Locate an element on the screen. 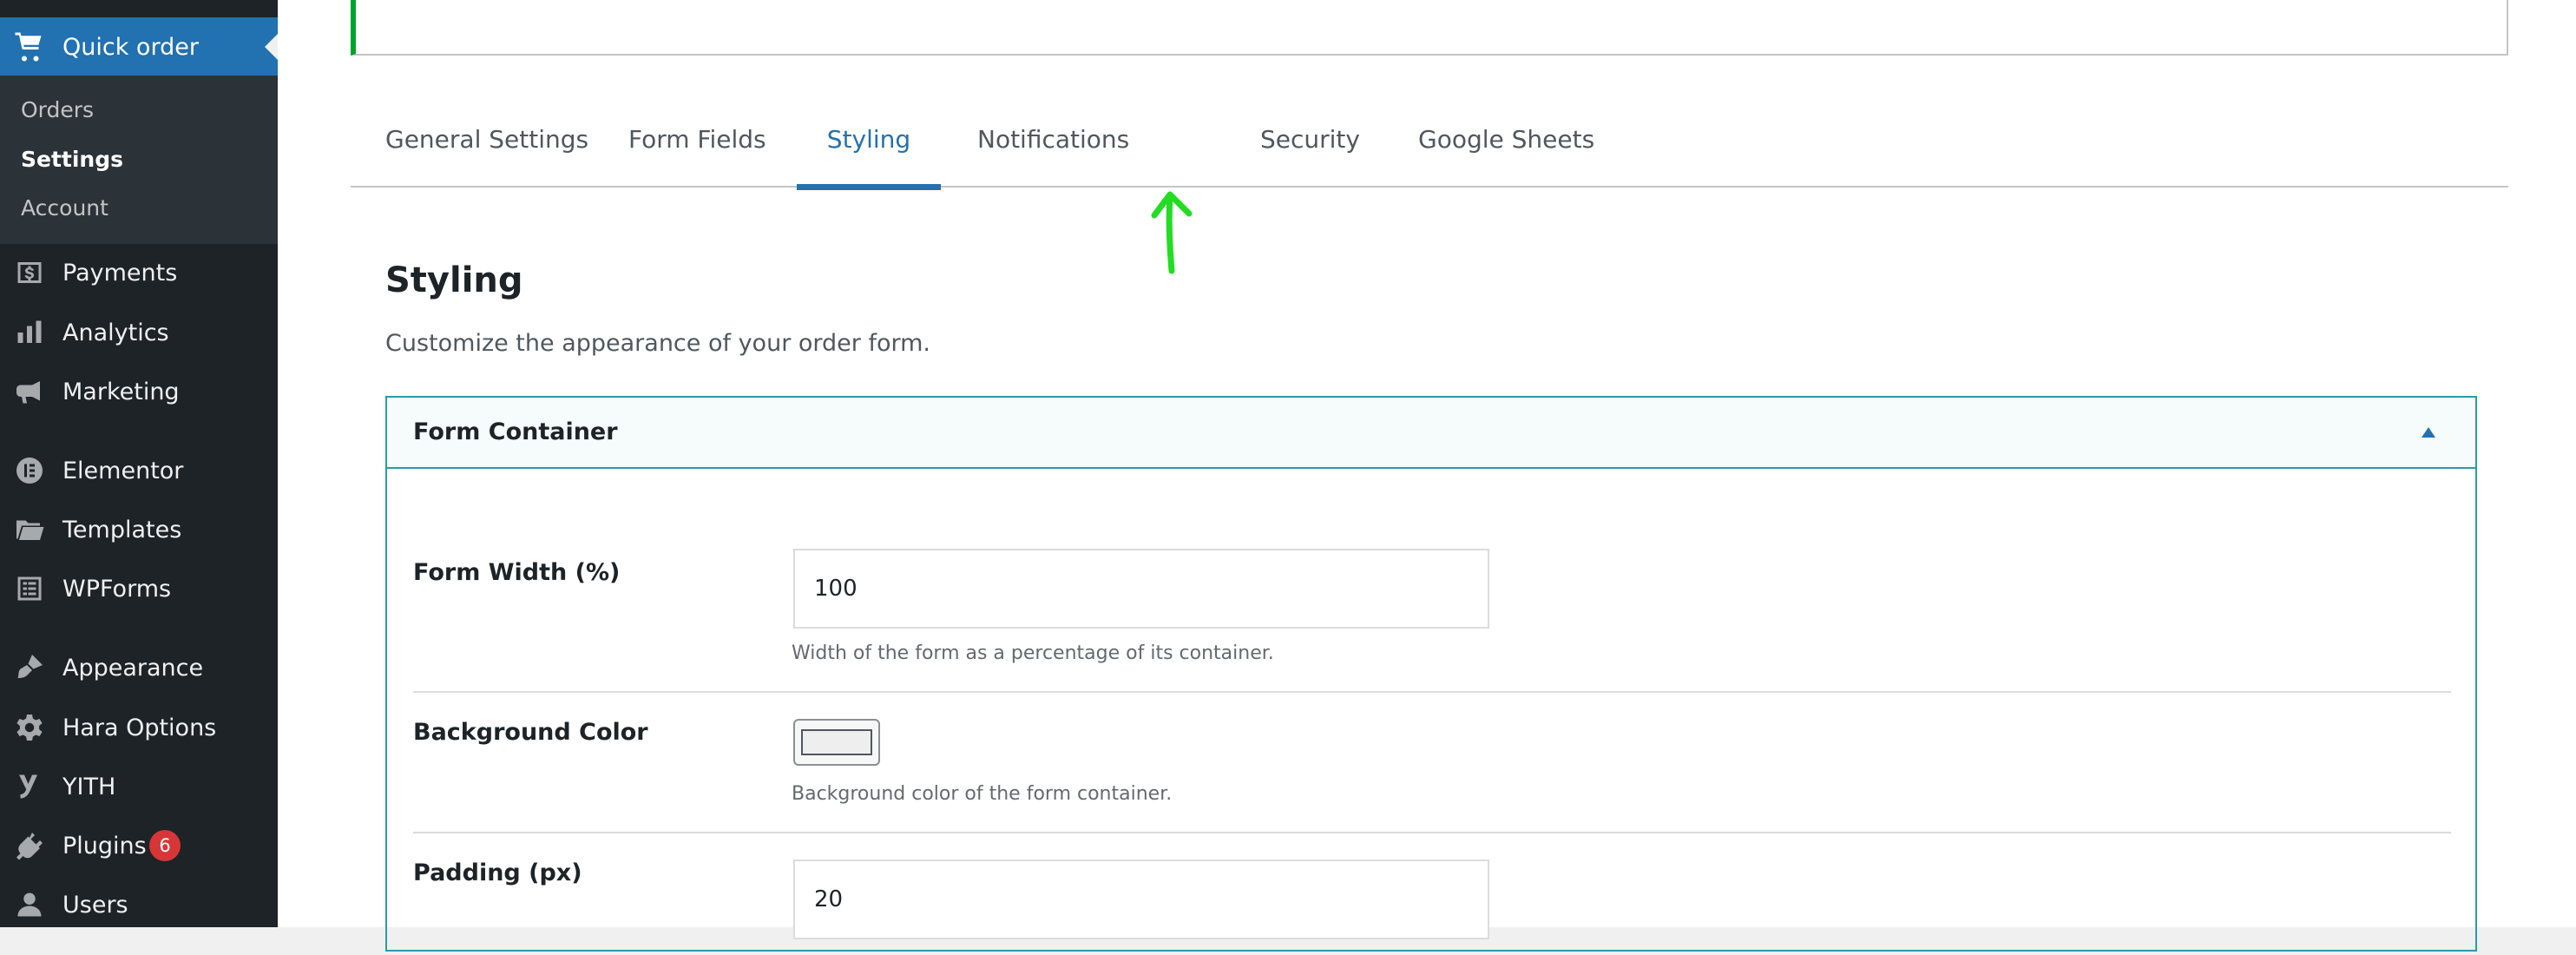 The height and width of the screenshot is (955, 2576). menu-item-appearance: Appearance is located at coordinates (139, 668).